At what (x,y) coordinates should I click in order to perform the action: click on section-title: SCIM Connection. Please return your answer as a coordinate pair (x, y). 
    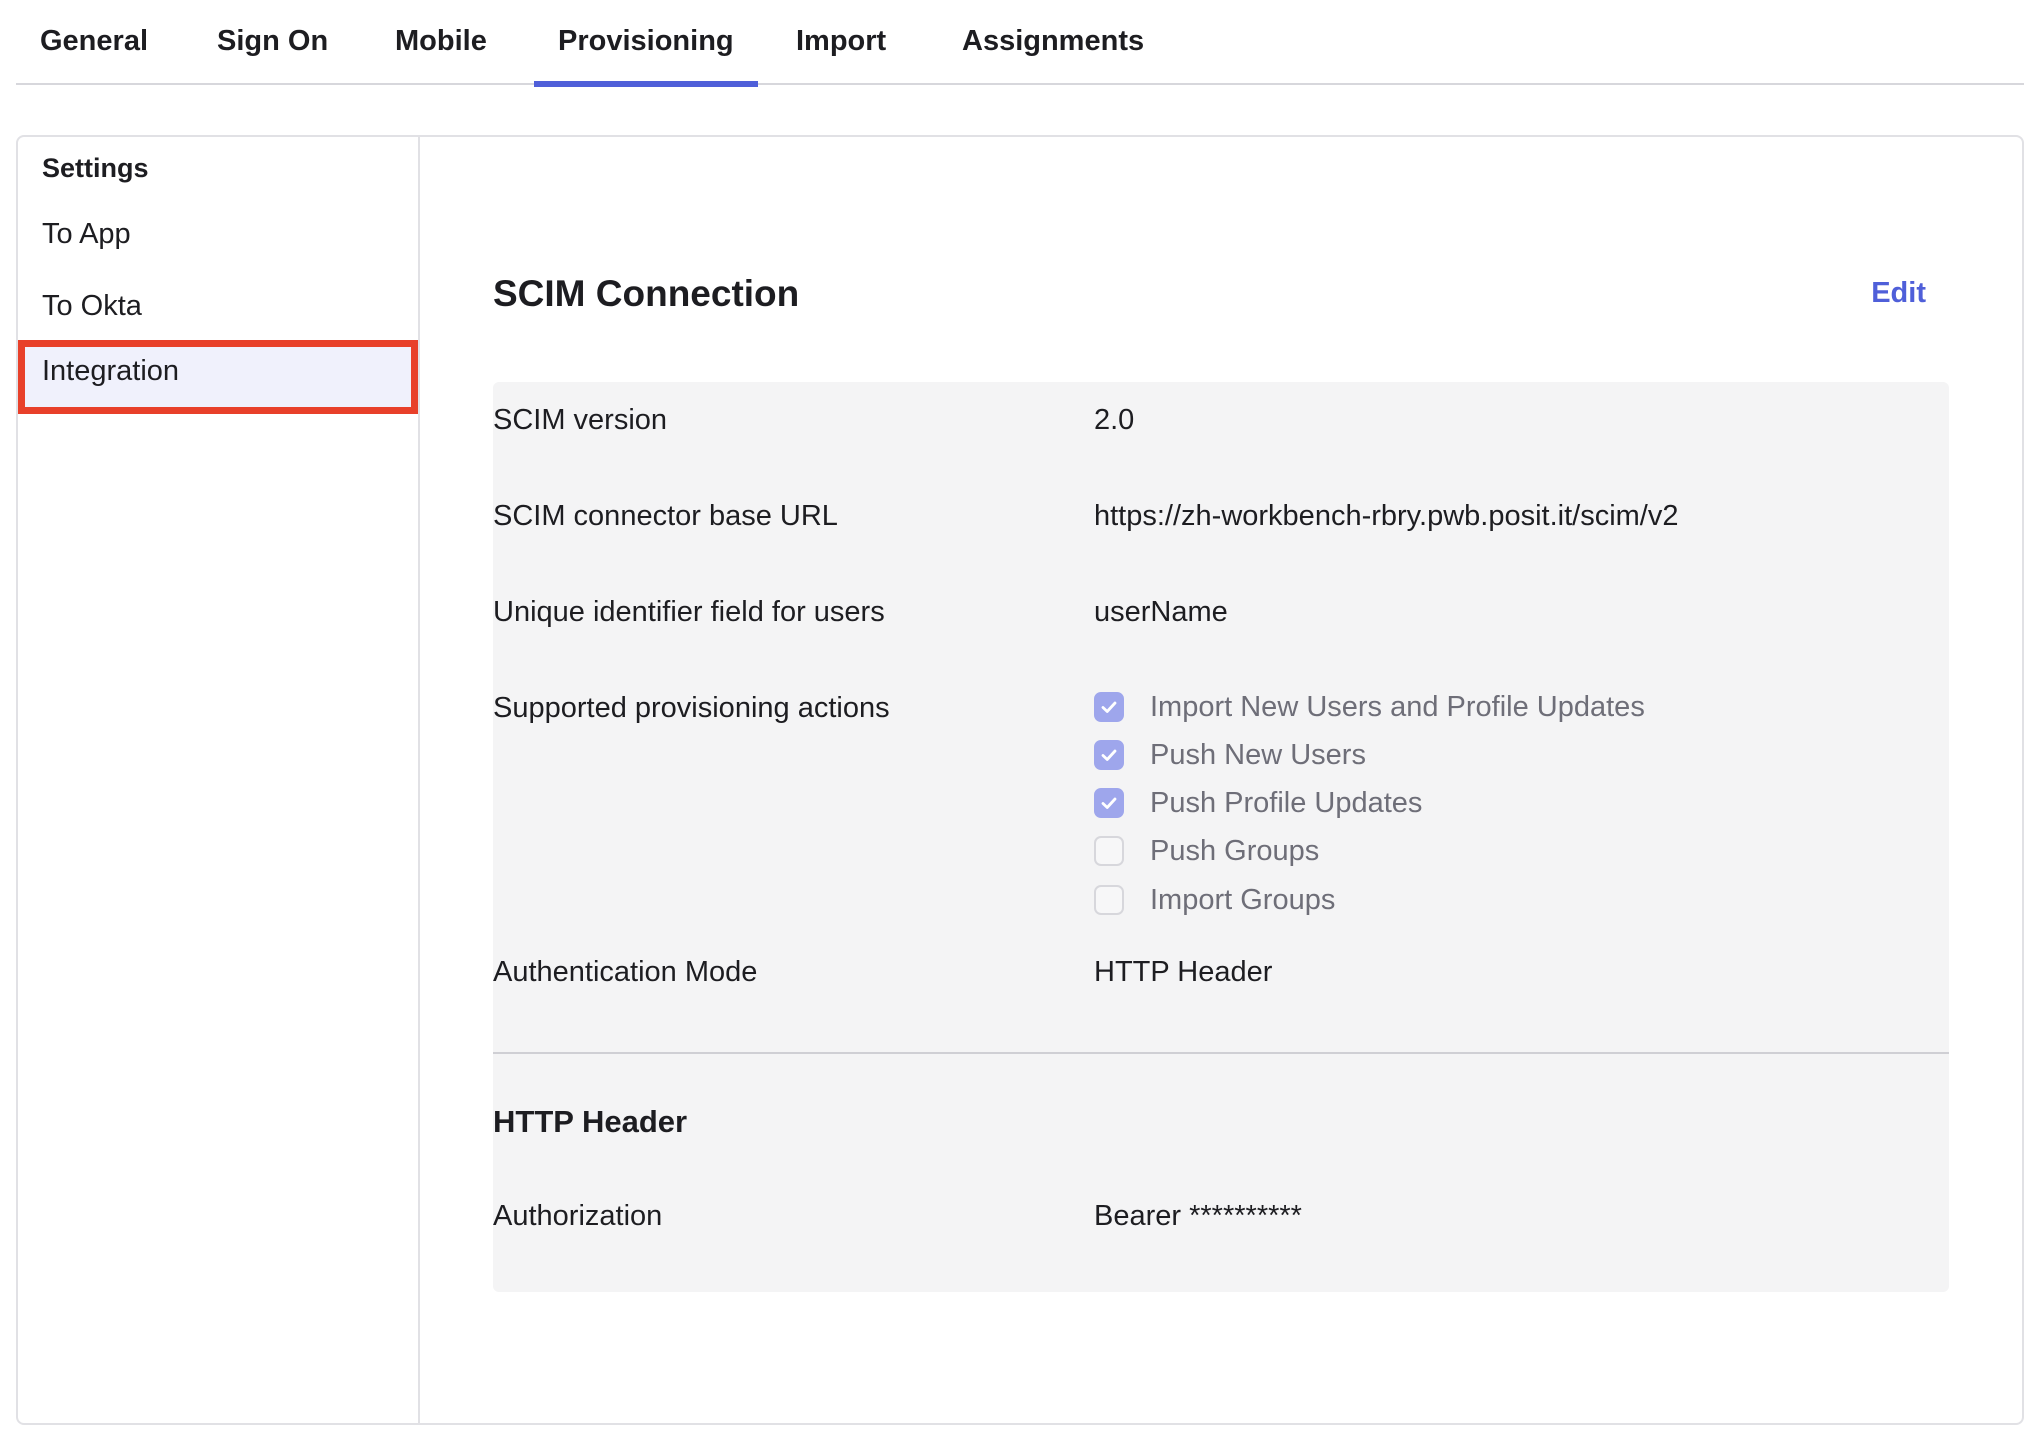
    Looking at the image, I should click on (646, 293).